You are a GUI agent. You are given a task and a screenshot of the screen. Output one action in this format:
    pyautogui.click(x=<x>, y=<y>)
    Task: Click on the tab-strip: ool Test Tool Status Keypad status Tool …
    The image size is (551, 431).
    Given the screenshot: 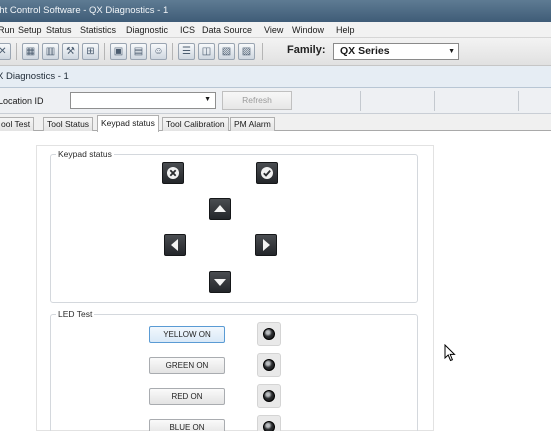 What is the action you would take?
    pyautogui.click(x=275, y=123)
    